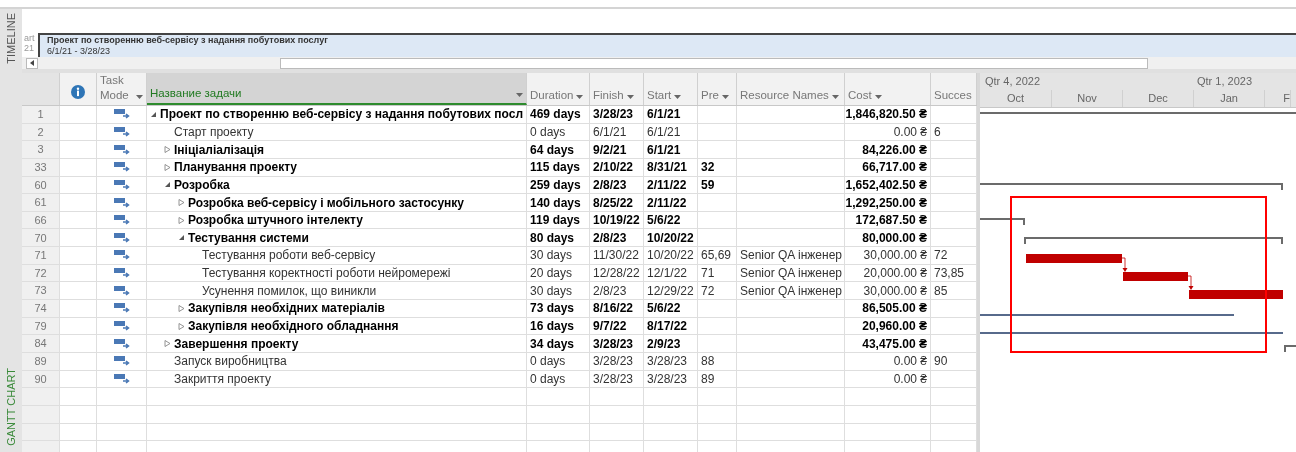 This screenshot has height=452, width=1296. I want to click on task-name: Закриття проекту, so click(222, 379).